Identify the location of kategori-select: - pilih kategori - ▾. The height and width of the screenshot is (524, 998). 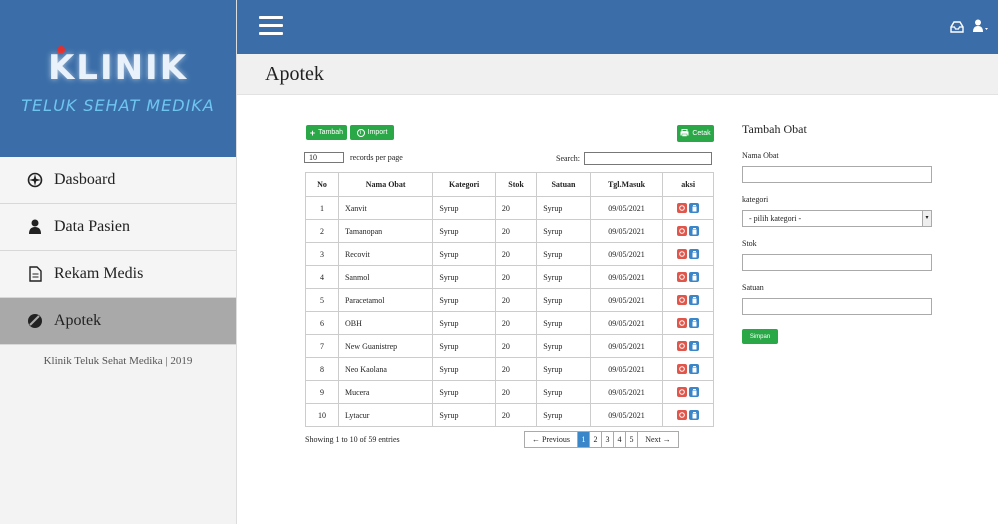
(837, 218).